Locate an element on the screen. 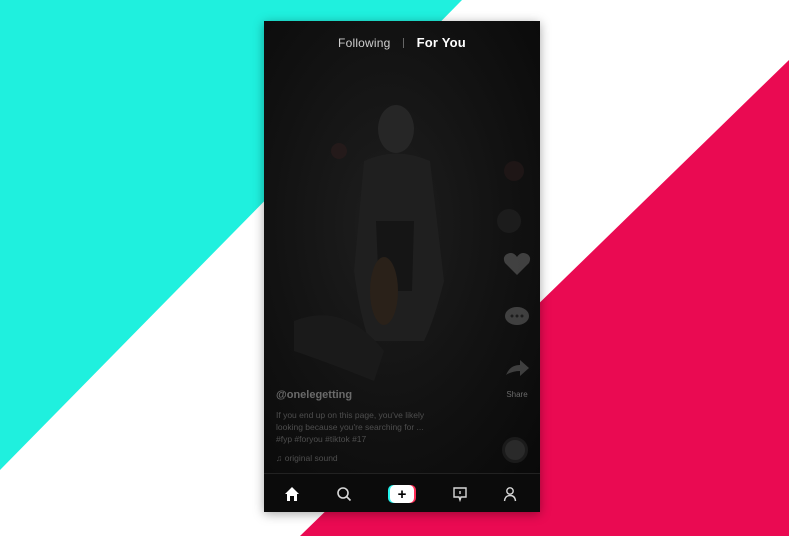 Image resolution: width=789 pixels, height=536 pixels. sound-disc-icon is located at coordinates (515, 450).